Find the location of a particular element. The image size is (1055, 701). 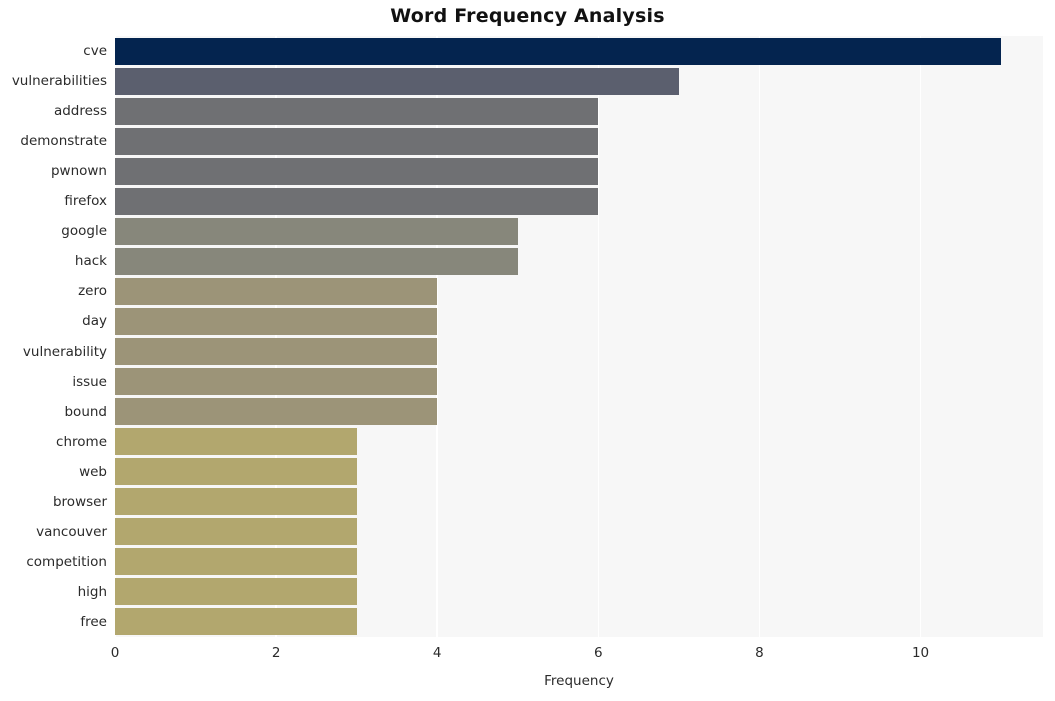

y-tick-label-firefox: firefox is located at coordinates (85, 201).